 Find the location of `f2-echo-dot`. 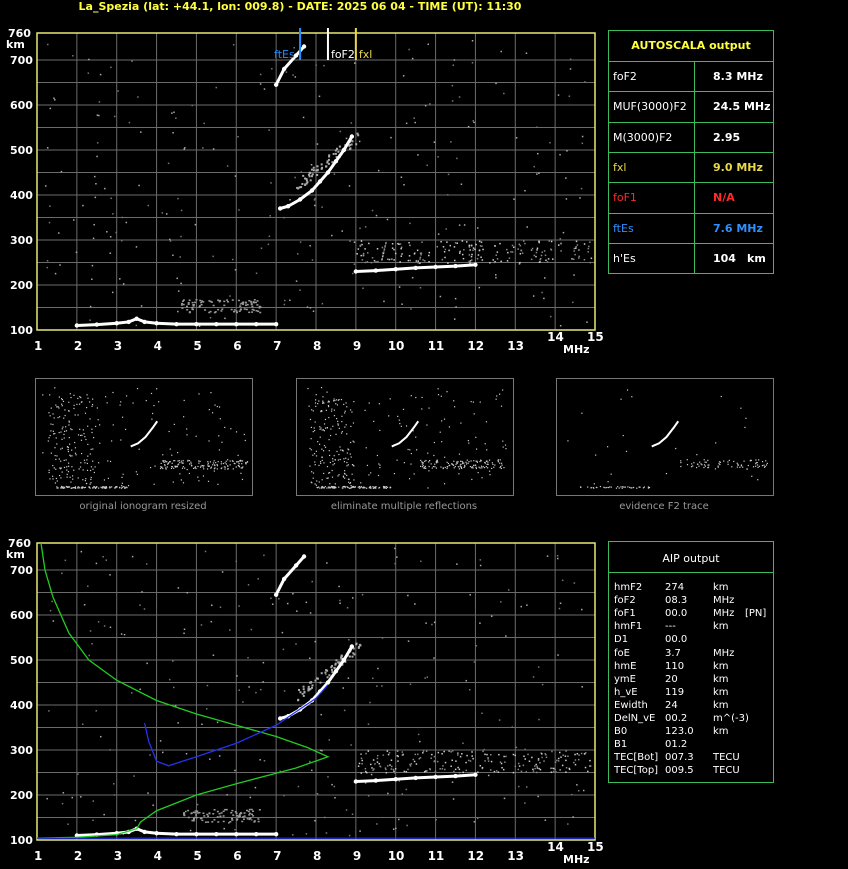

f2-echo-dot is located at coordinates (335, 150).